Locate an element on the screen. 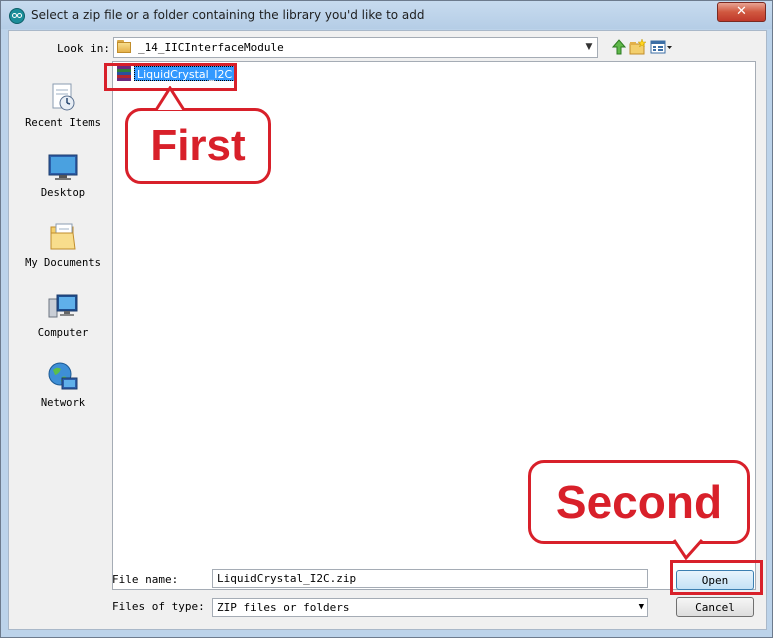 Image resolution: width=773 pixels, height=638 pixels. arduino-icon is located at coordinates (17, 16).